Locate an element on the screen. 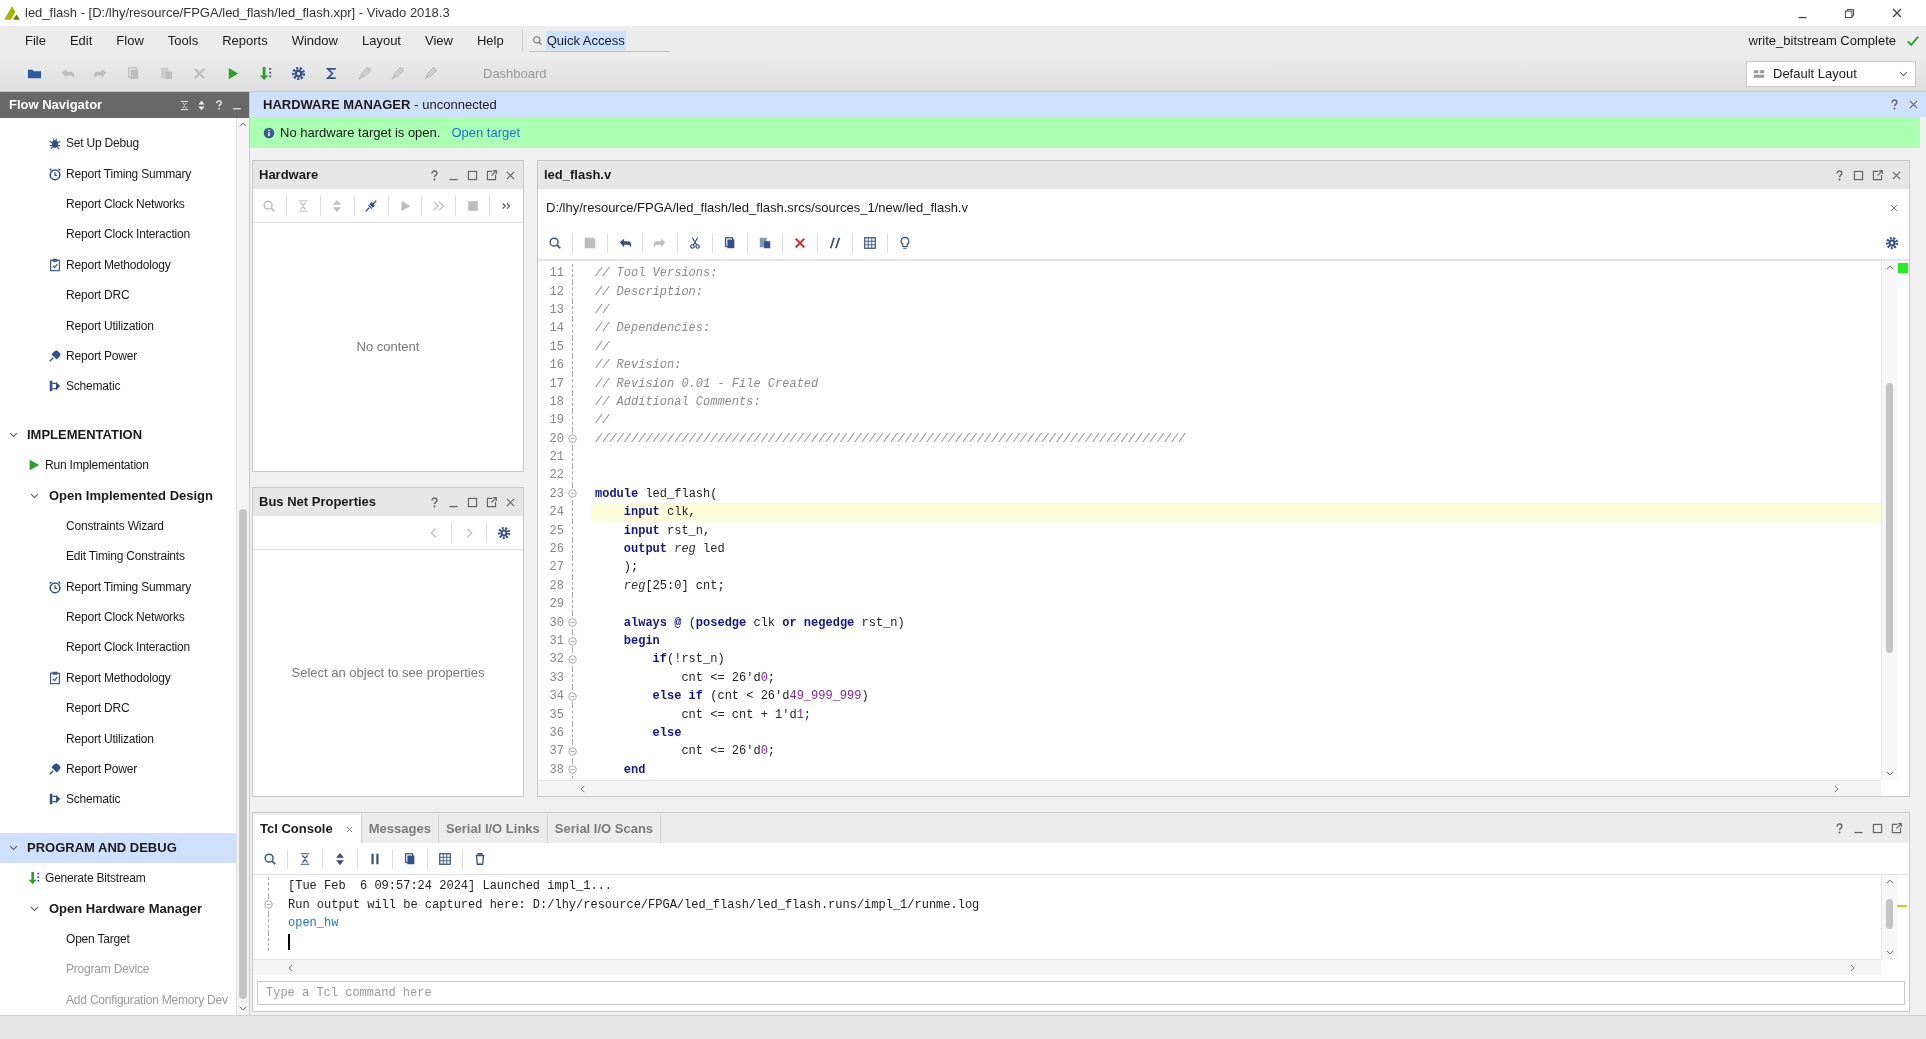 This screenshot has width=1926, height=1039. tab: Serial I/O Scans is located at coordinates (604, 829).